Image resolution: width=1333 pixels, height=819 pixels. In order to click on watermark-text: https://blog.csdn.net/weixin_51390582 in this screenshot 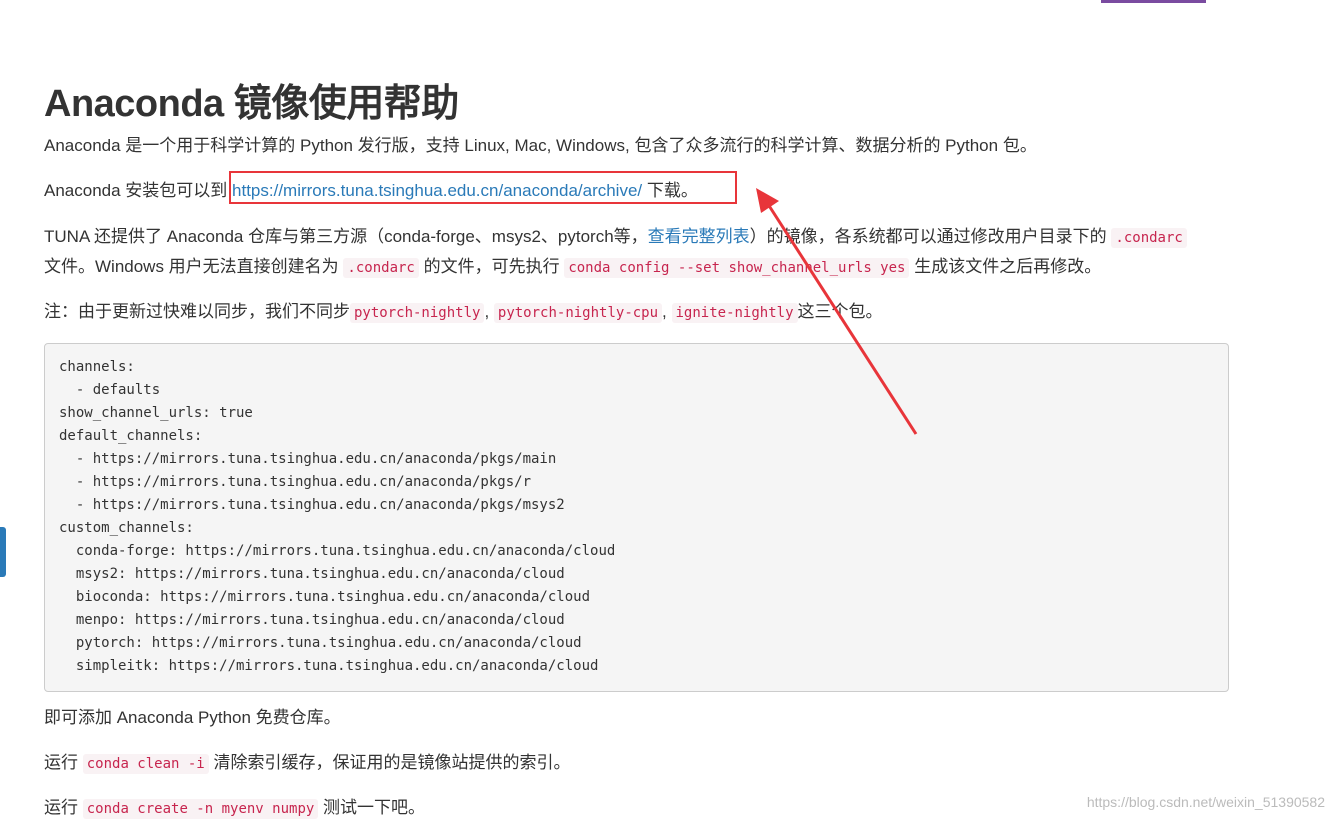, I will do `click(1205, 802)`.